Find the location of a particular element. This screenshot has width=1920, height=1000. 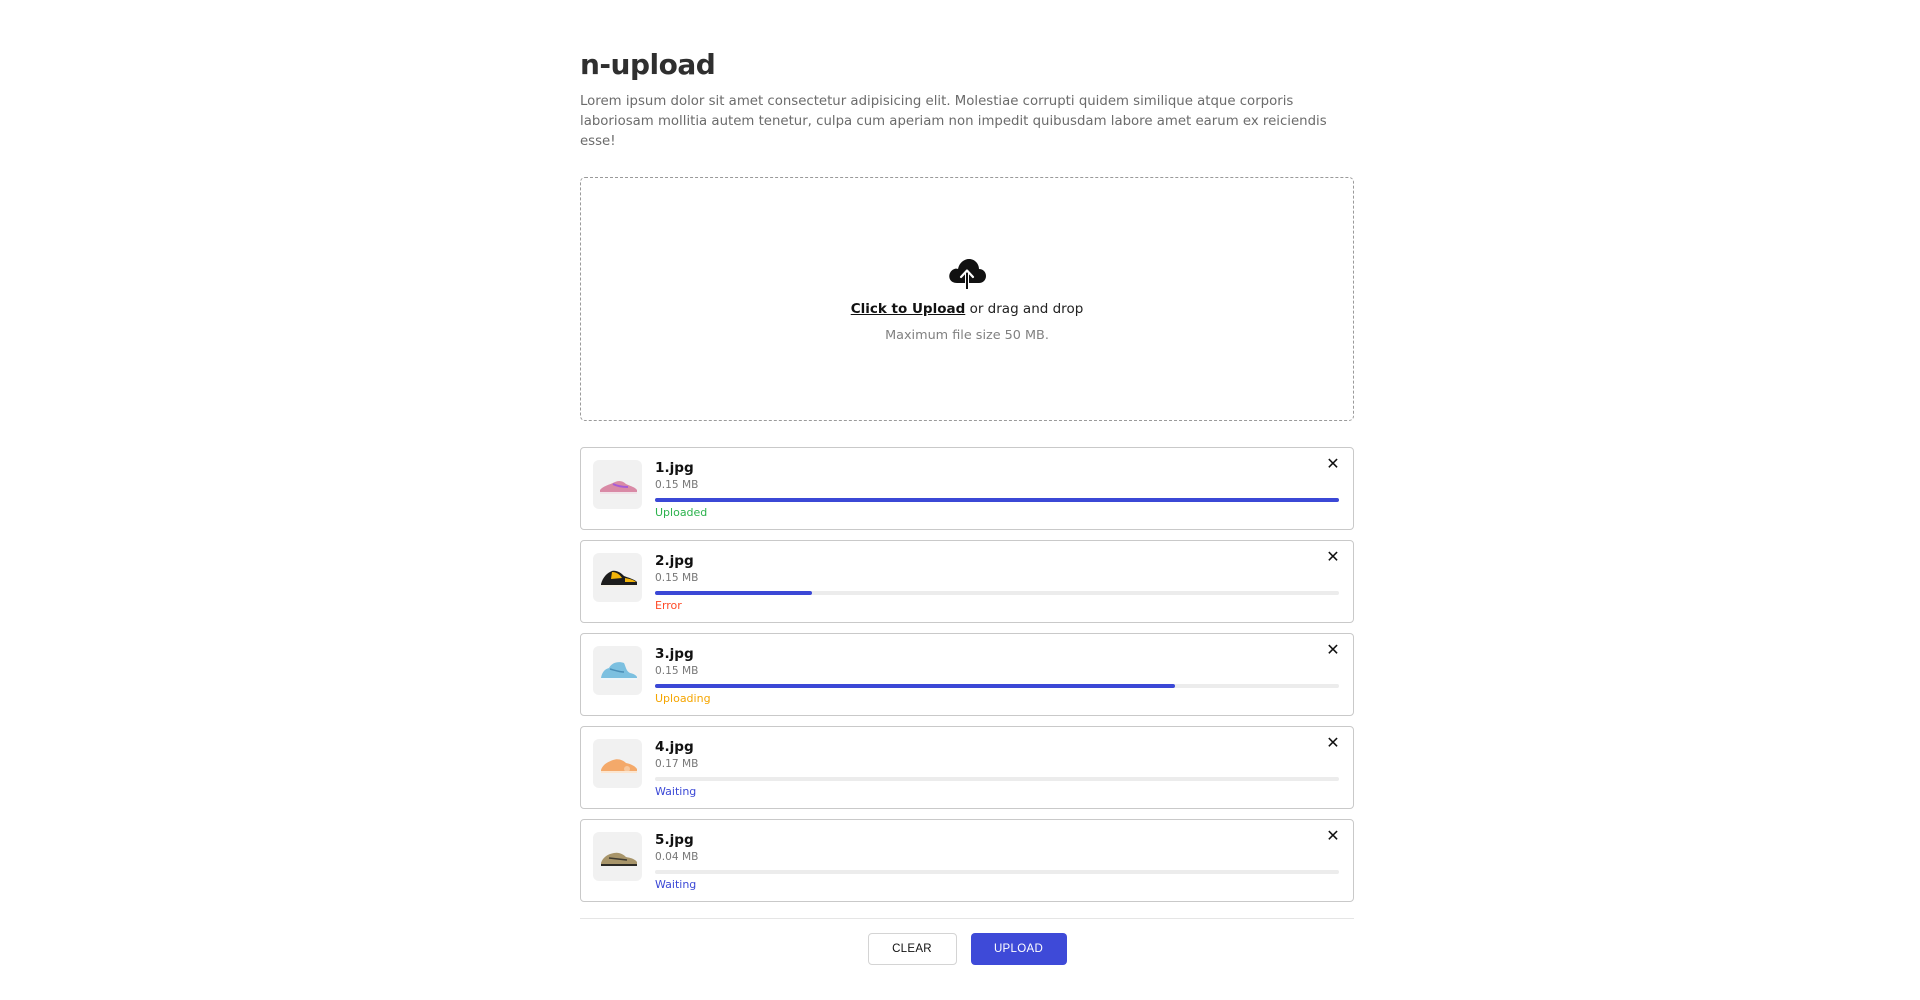

upload-status: Uploading is located at coordinates (683, 698).